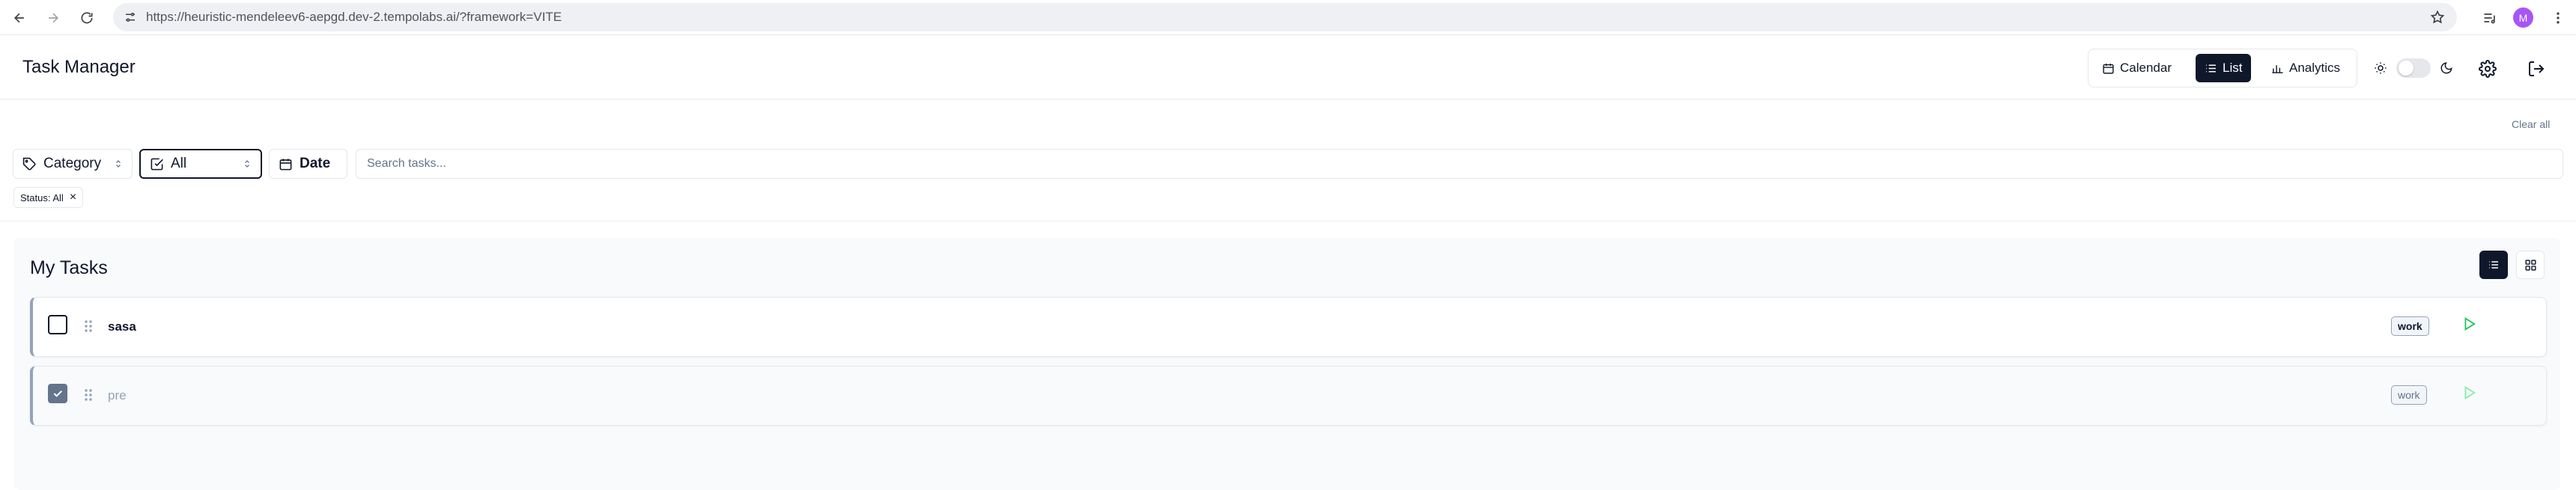  I want to click on date-filter: Date, so click(308, 164).